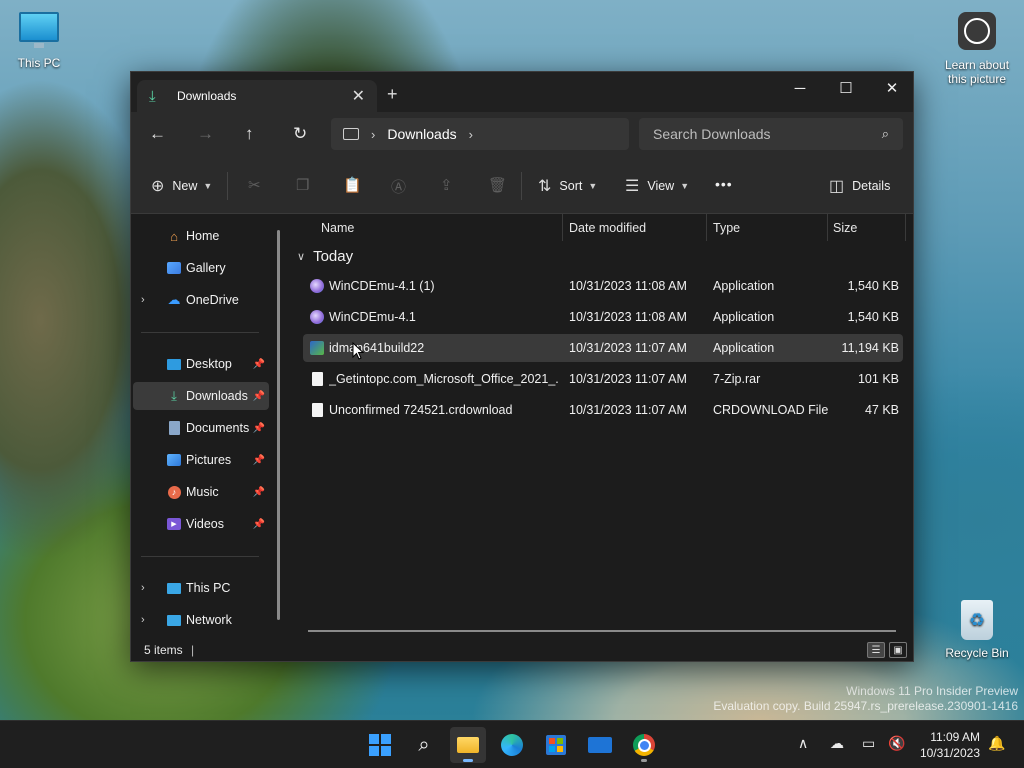 This screenshot has width=1024, height=768. I want to click on close-tab-icon: ✕, so click(358, 96).